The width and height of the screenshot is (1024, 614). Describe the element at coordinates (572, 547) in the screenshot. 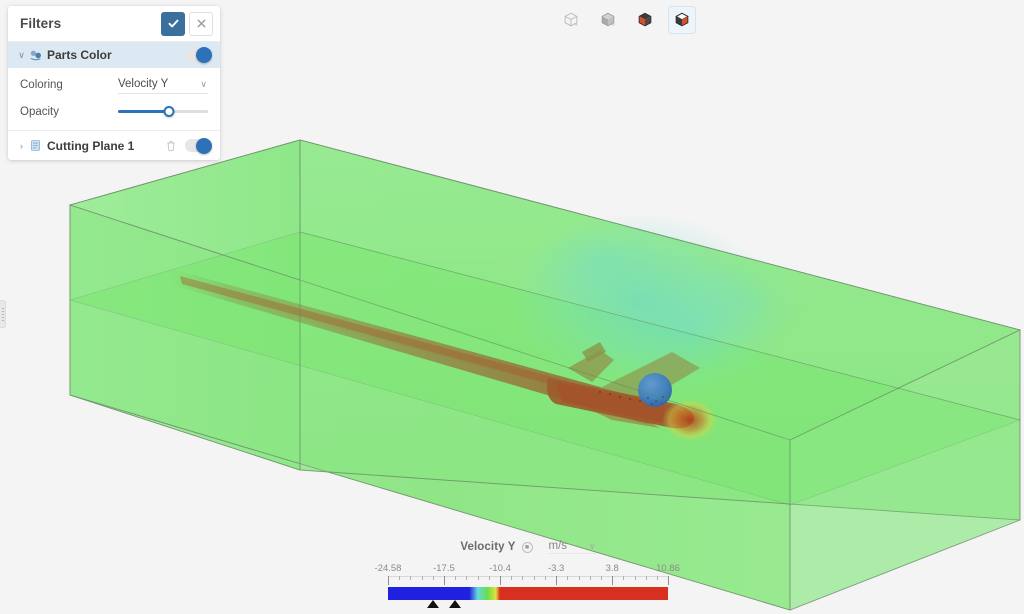

I see `unit-select: m/s ∨` at that location.